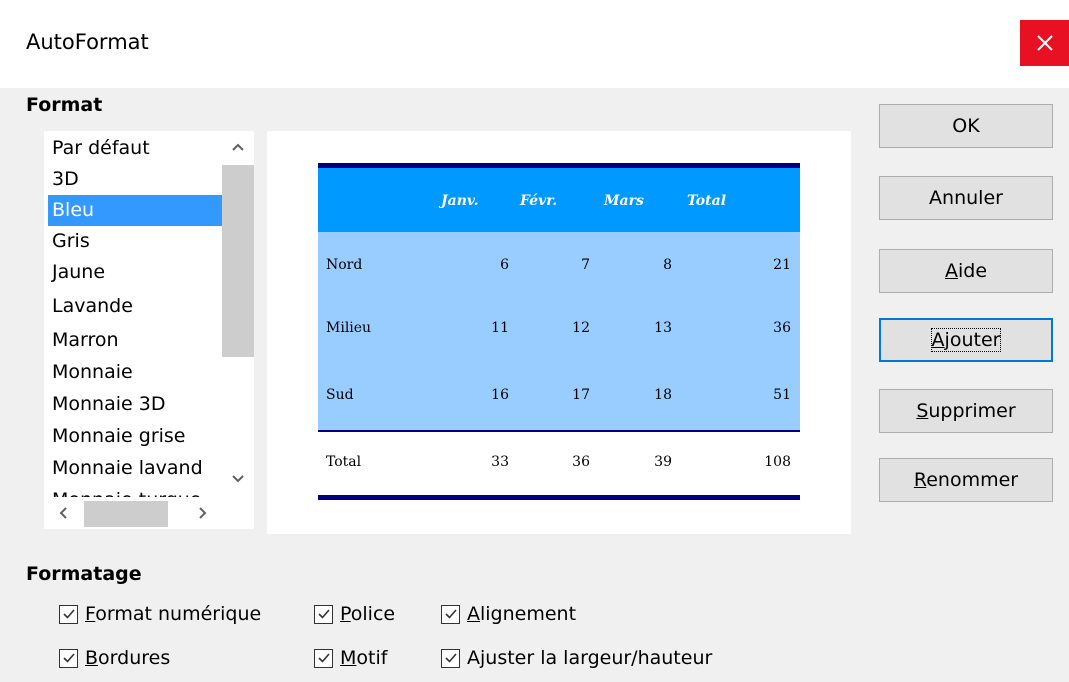  I want to click on cell: 39, so click(663, 462).